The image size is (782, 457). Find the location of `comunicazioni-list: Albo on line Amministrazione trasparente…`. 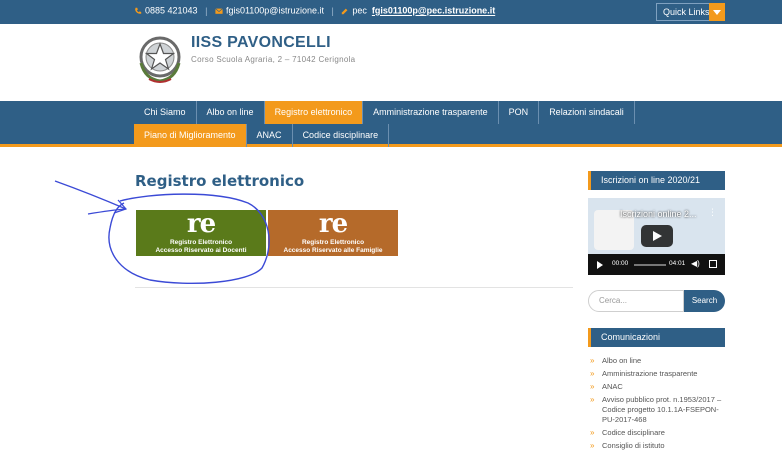

comunicazioni-list: Albo on line Amministrazione trasparente… is located at coordinates (660, 405).